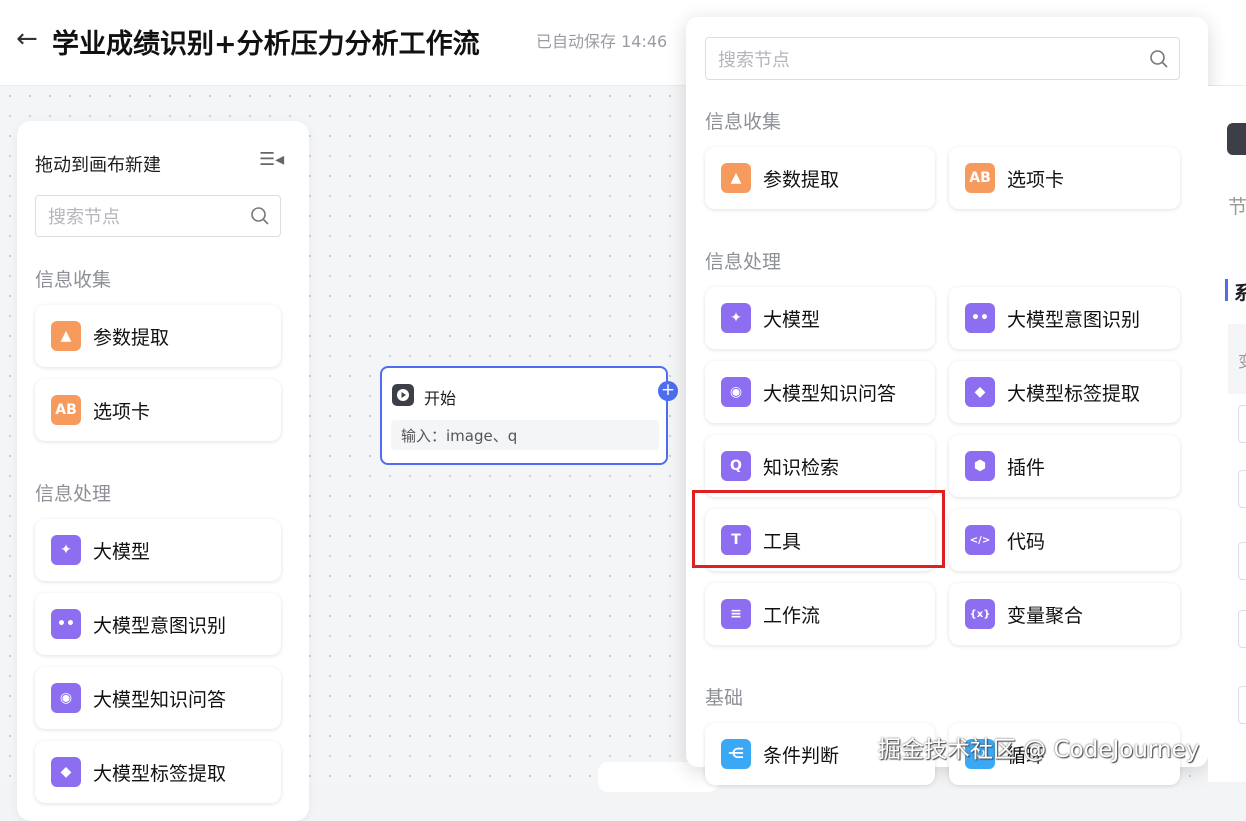  I want to click on node-item-code: </> 代码, so click(1064, 540).